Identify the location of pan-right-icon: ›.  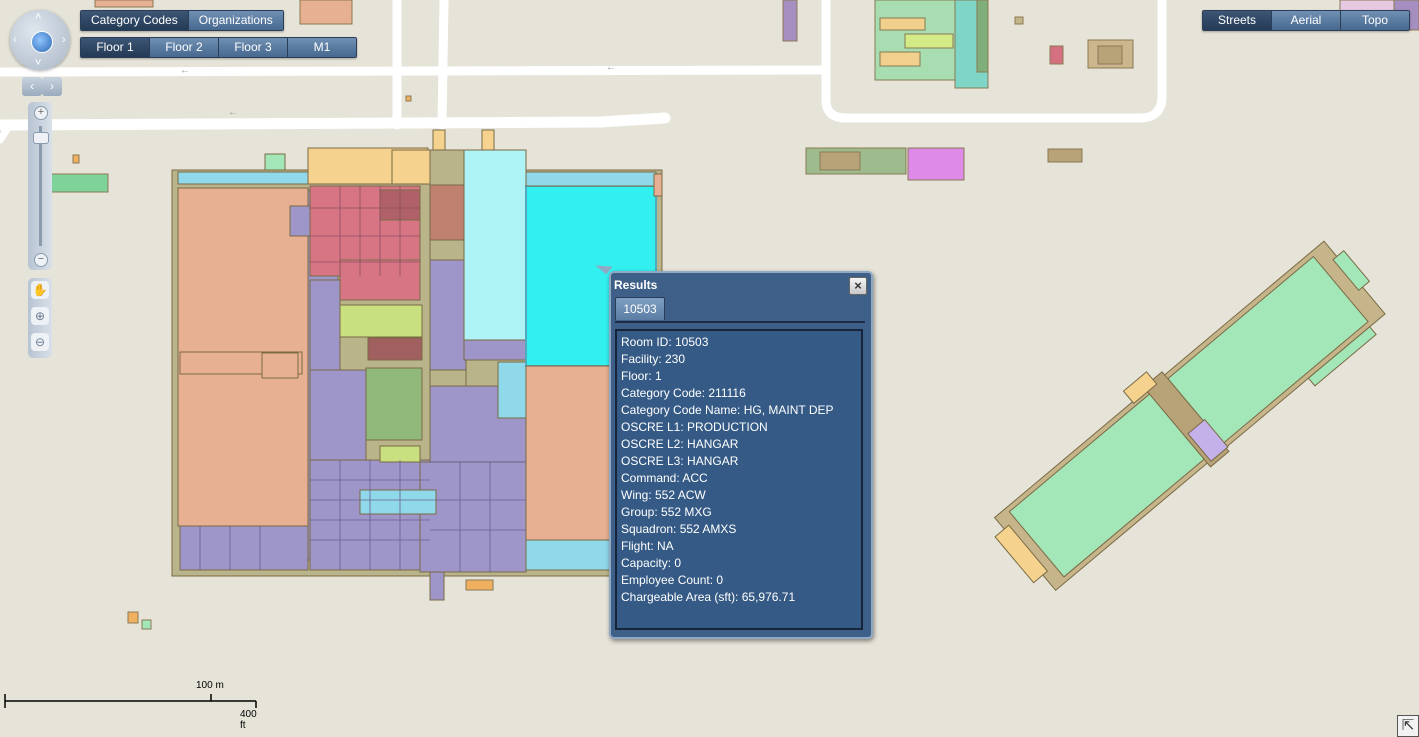
(64, 40).